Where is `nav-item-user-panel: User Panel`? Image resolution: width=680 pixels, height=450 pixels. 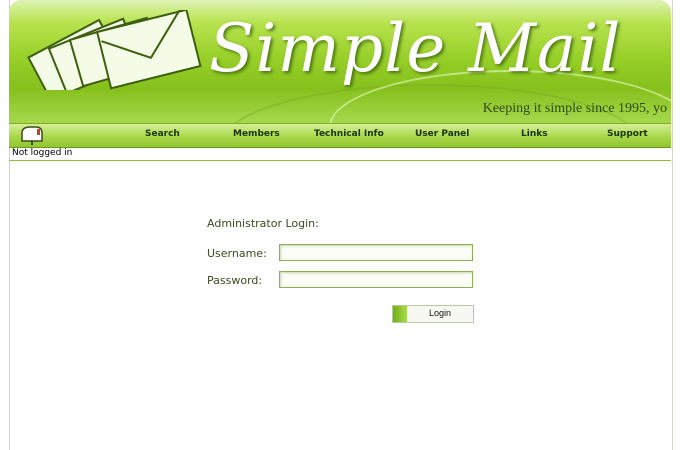 nav-item-user-panel: User Panel is located at coordinates (442, 134).